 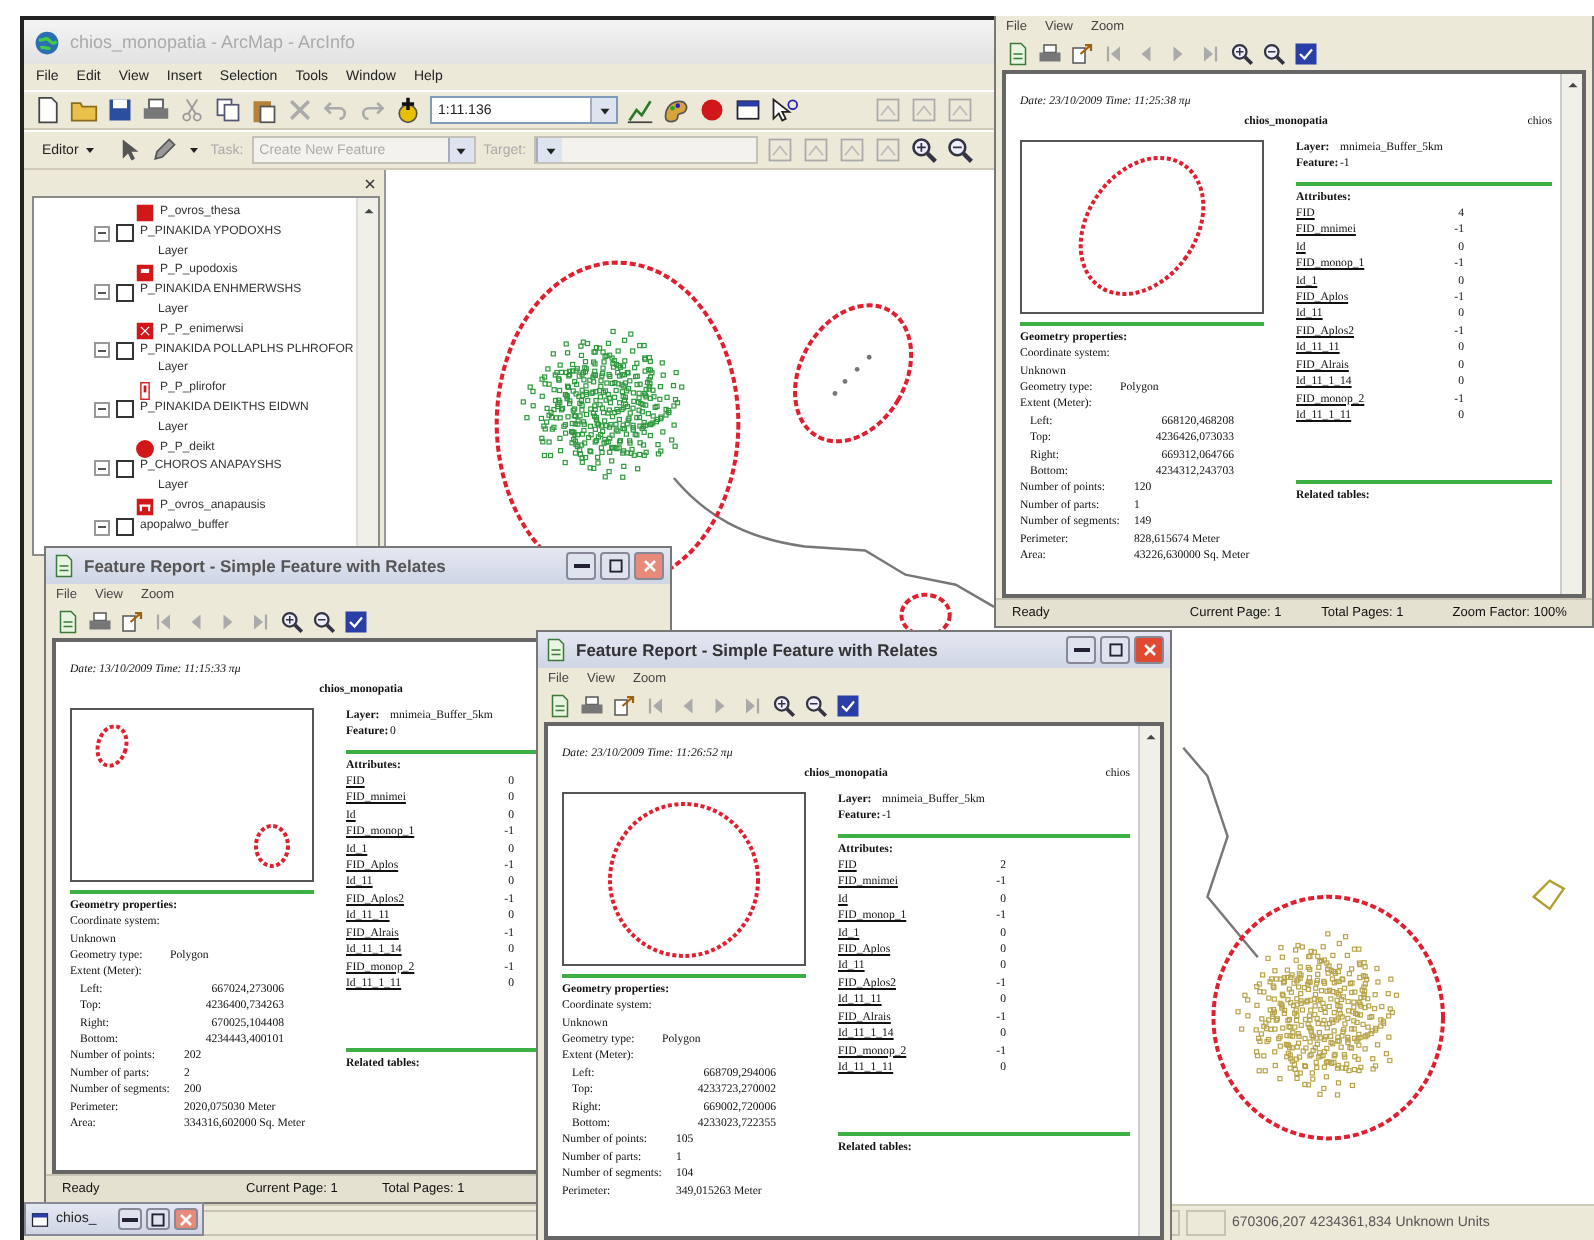 I want to click on ball-icon, so click(x=712, y=110).